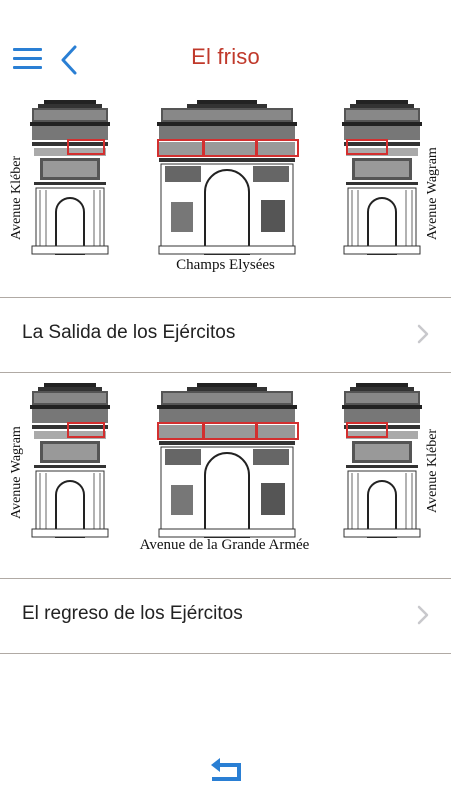 The height and width of the screenshot is (800, 451). I want to click on return-arrow-icon, so click(226, 769).